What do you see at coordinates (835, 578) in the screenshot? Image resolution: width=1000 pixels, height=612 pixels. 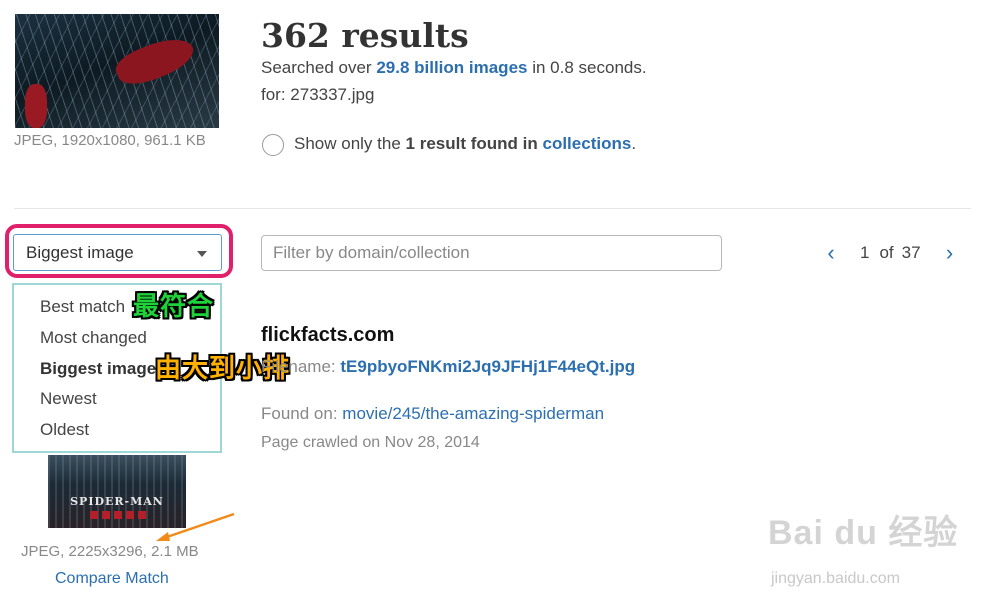 I see `baidu-watermark-url: jingyan.baidu.com` at bounding box center [835, 578].